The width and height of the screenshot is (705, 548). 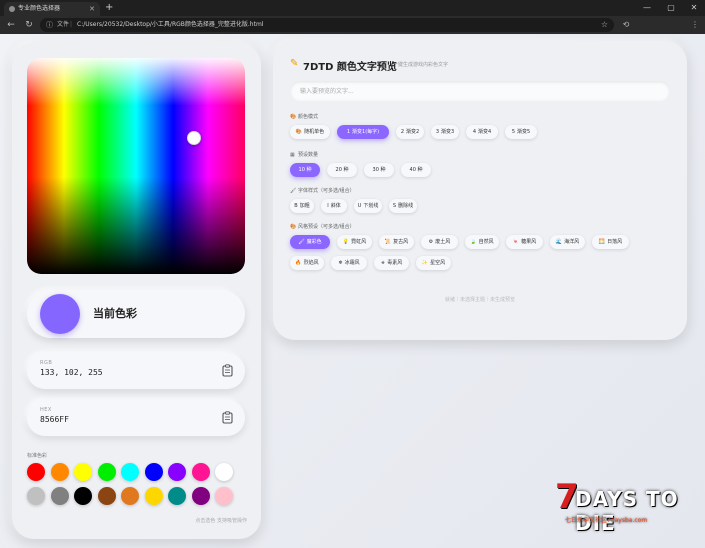 What do you see at coordinates (448, 132) in the screenshot?
I see `color-mode-label: 渐变3` at bounding box center [448, 132].